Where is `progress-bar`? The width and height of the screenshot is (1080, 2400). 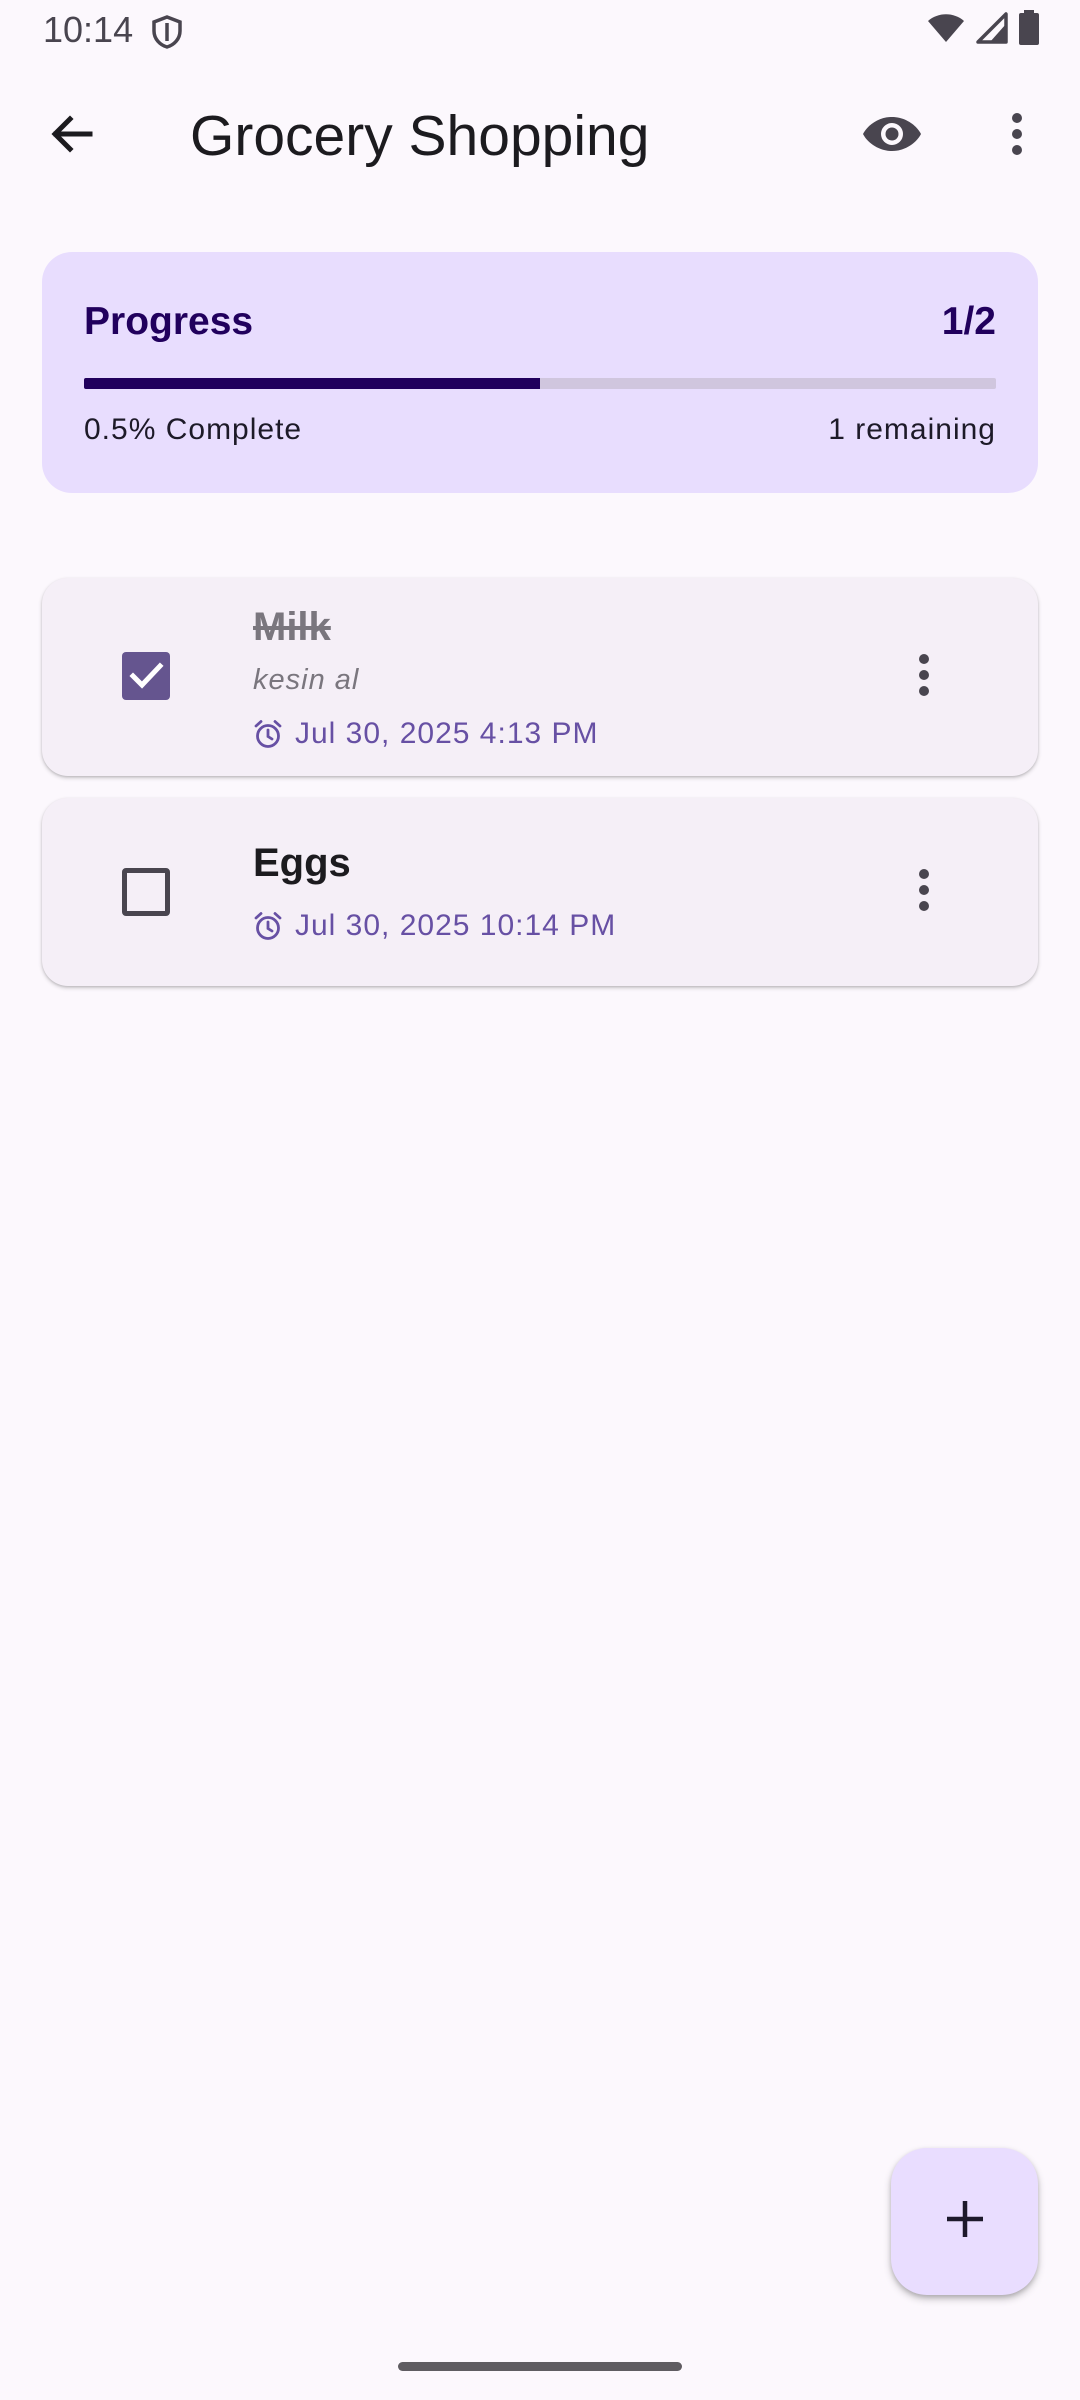
progress-bar is located at coordinates (540, 383).